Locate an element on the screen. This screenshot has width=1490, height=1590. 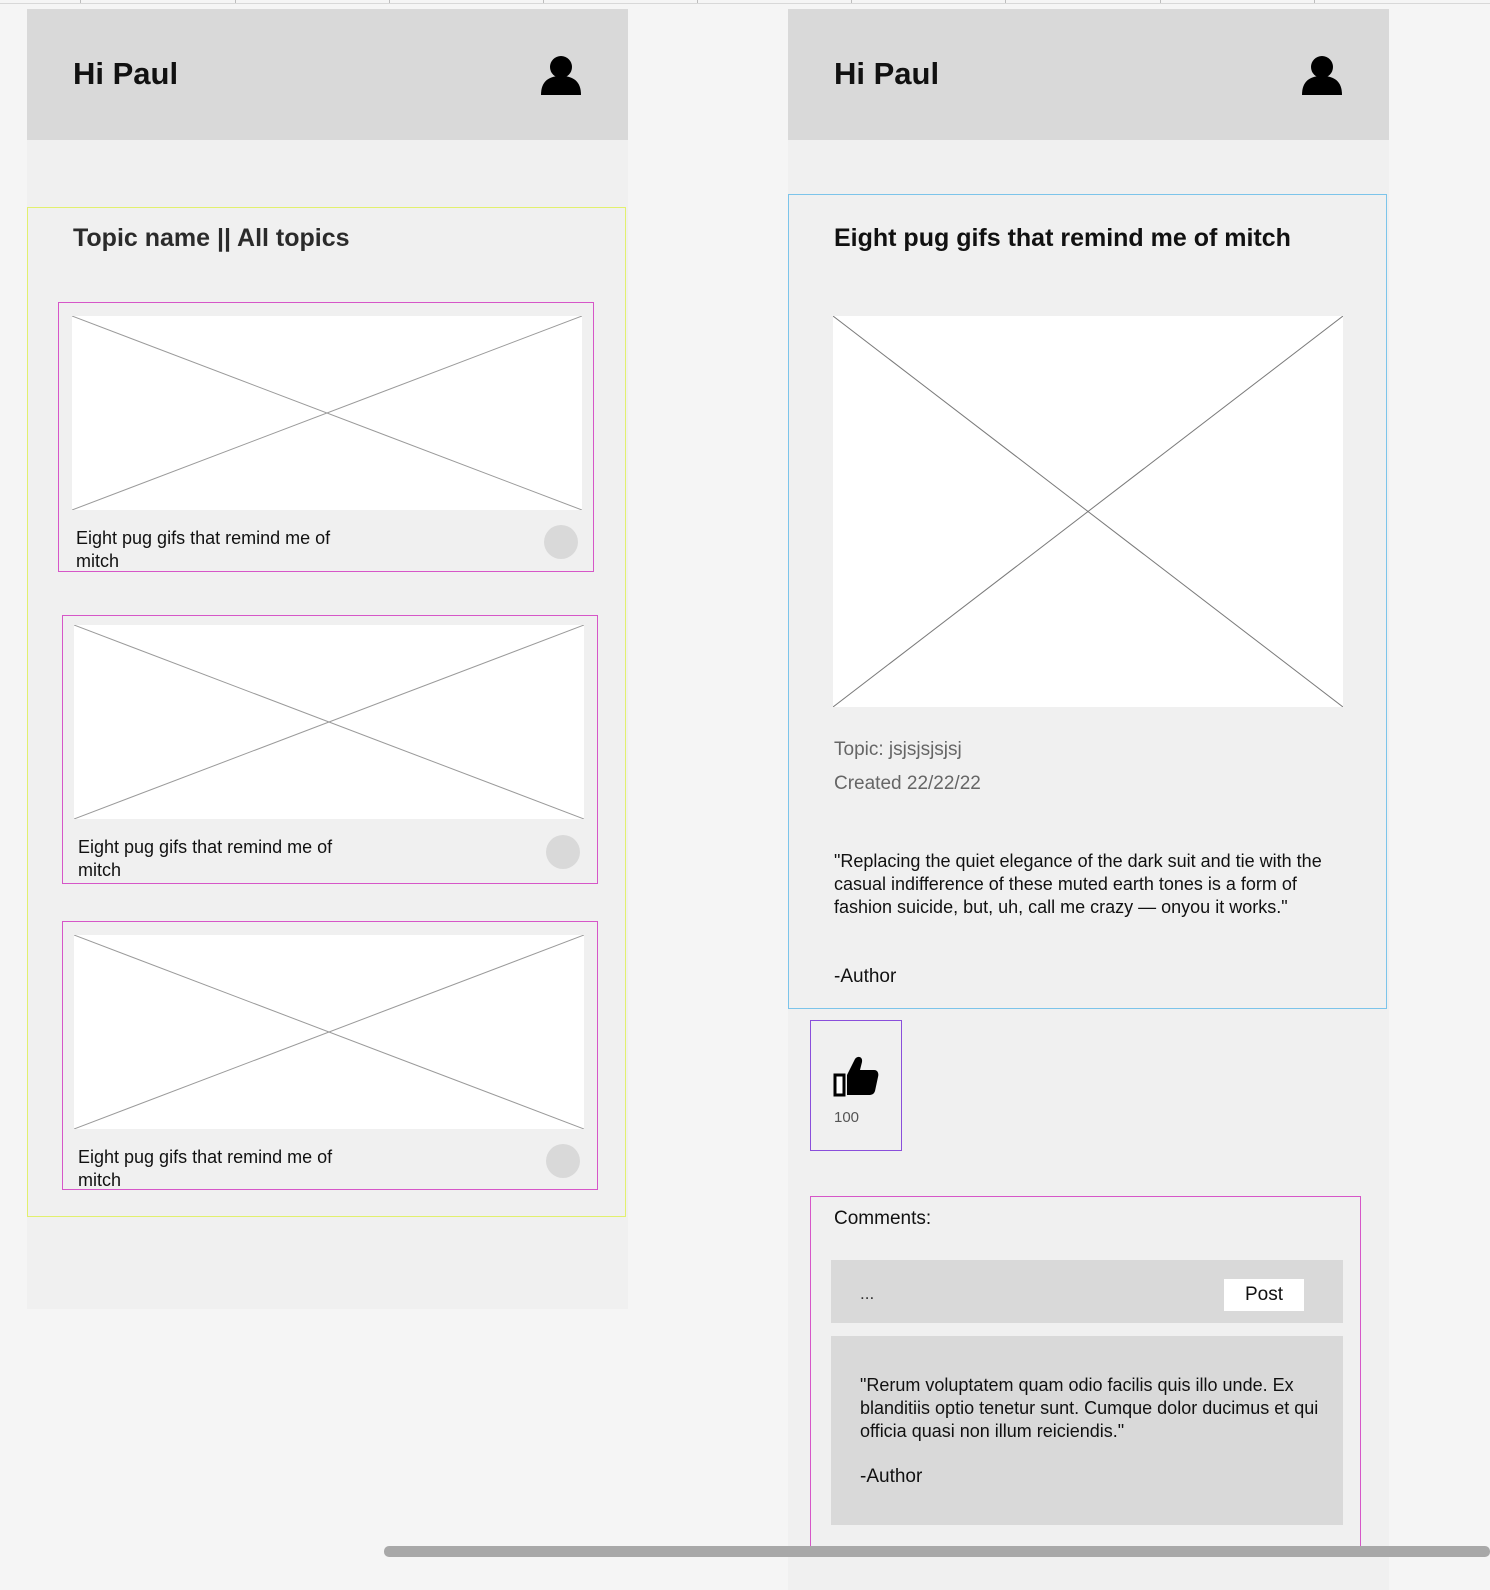
post-author: -Author is located at coordinates (865, 976).